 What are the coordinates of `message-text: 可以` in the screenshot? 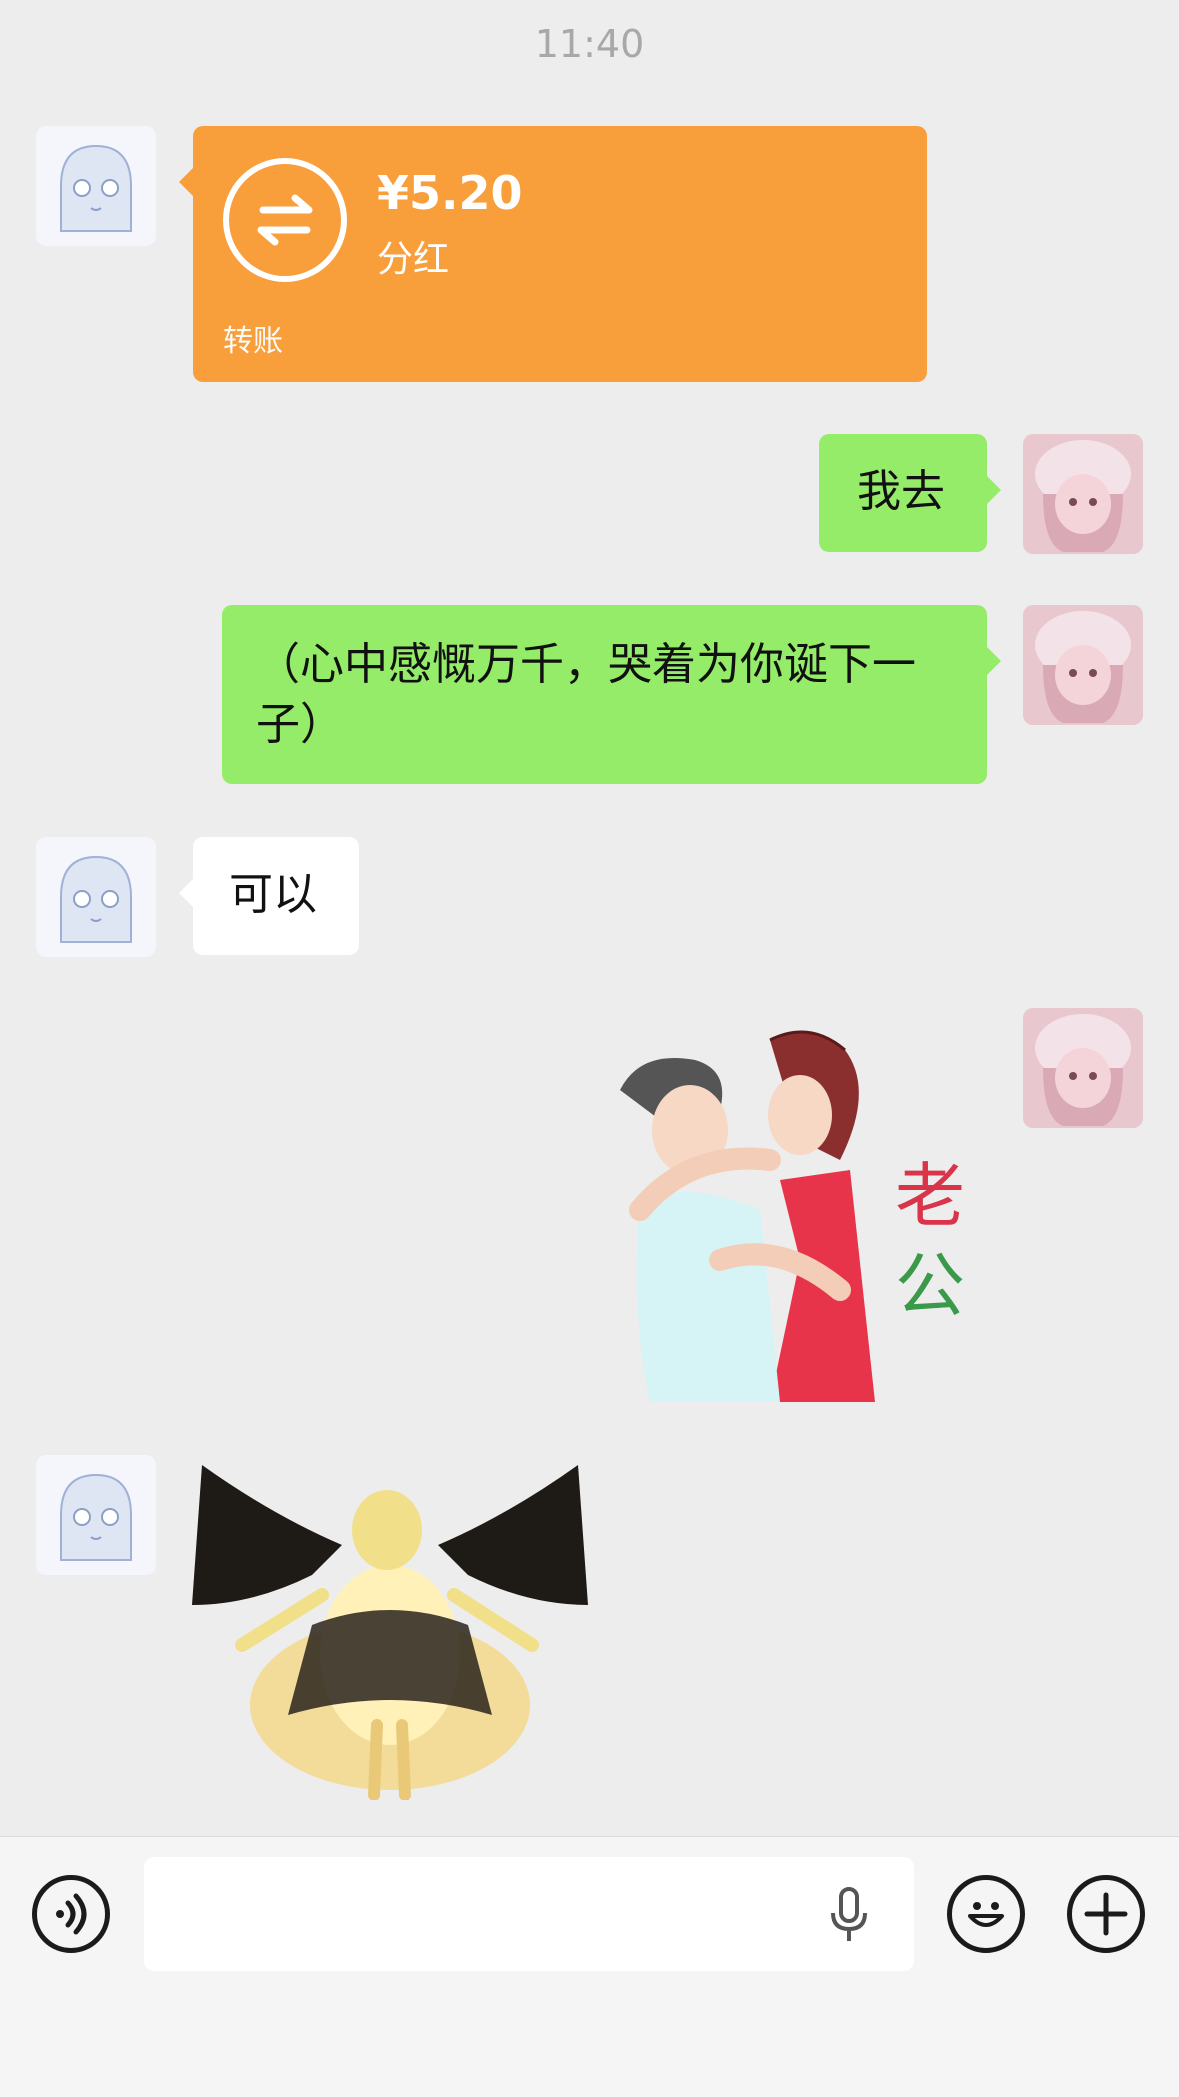 It's located at (273, 894).